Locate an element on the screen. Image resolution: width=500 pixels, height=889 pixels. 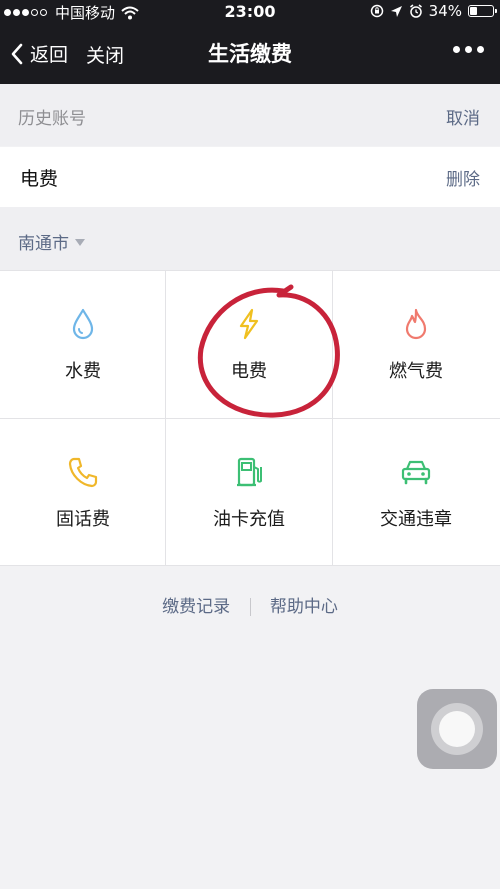
service-electricity: 电费 is located at coordinates (249, 344).